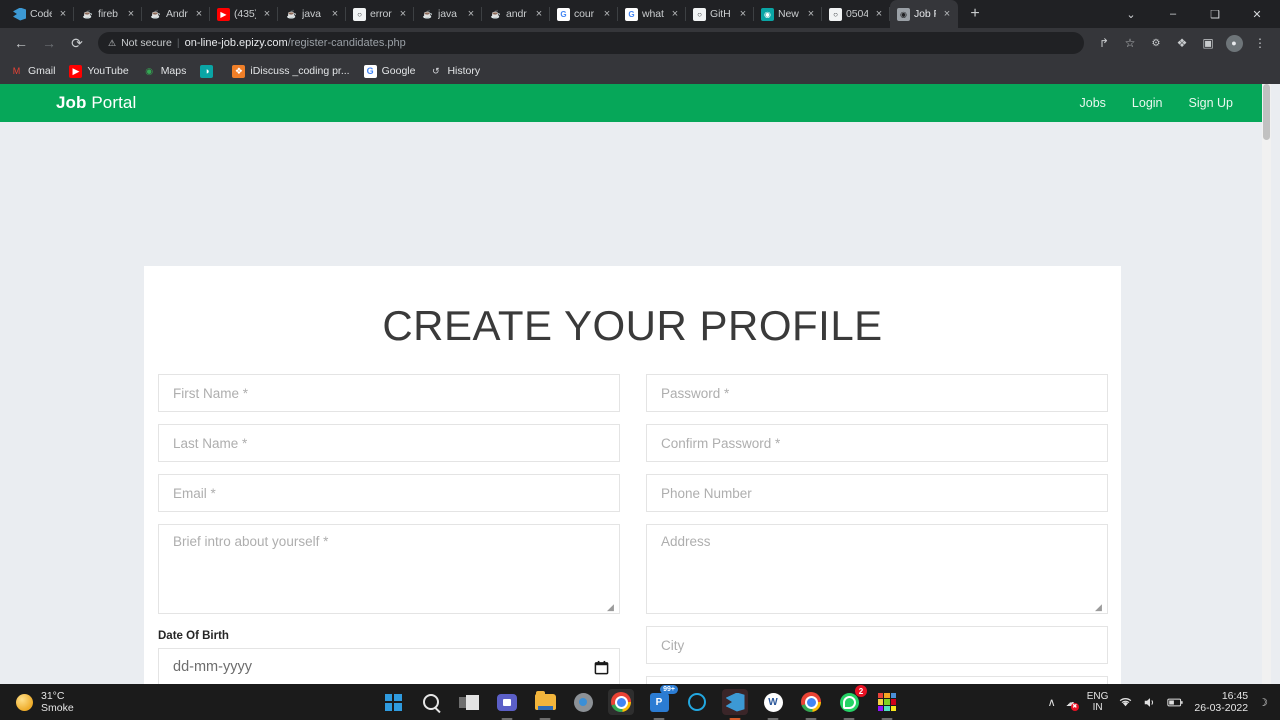  Describe the element at coordinates (1234, 43) in the screenshot. I see `profile-avatar: ●` at that location.